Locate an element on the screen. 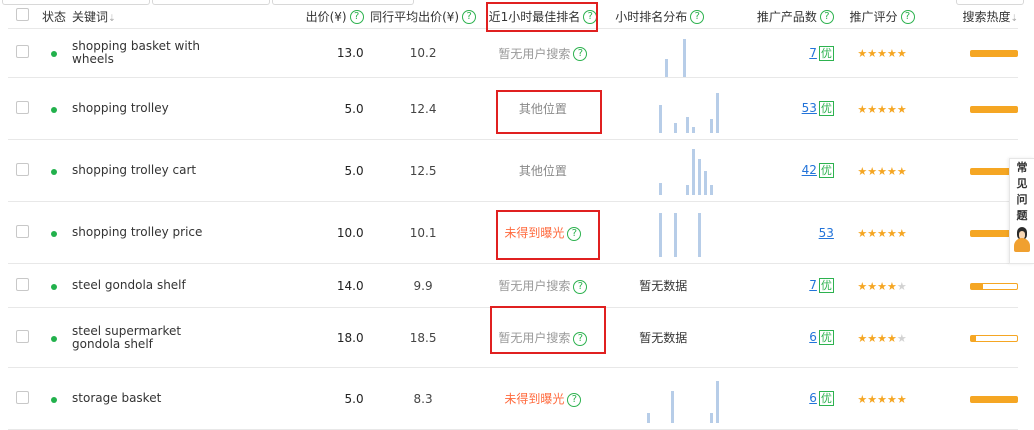 The image size is (1034, 430). keyword-text: storage basket is located at coordinates (117, 398).